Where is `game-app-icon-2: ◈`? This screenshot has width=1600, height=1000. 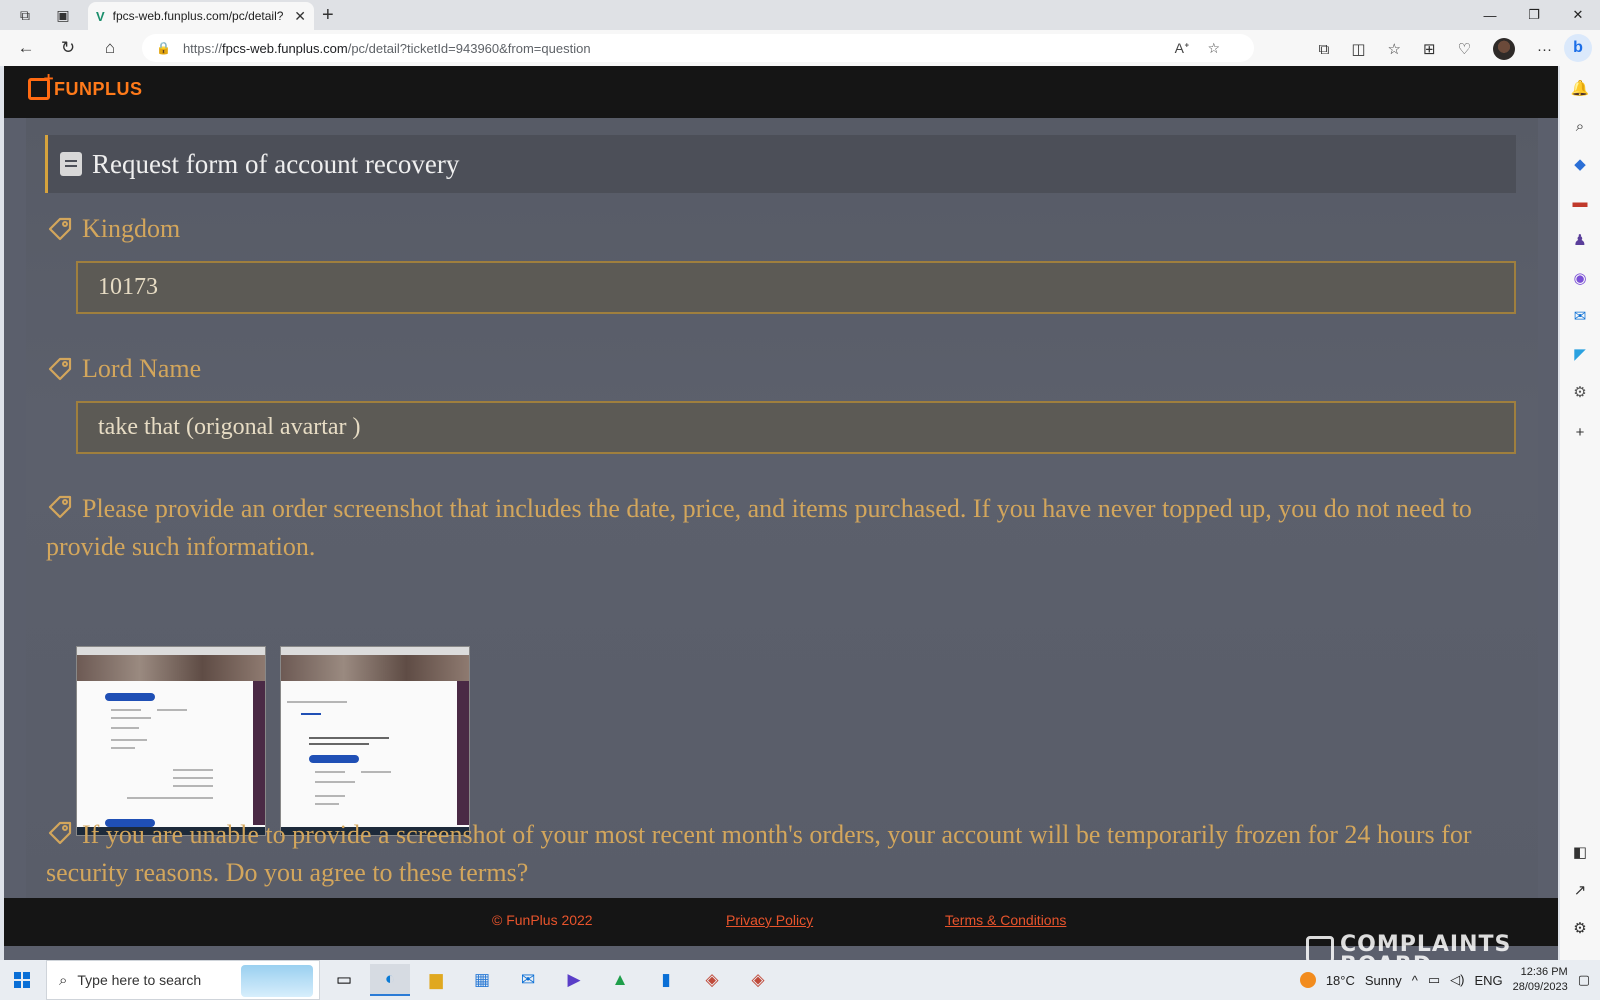 game-app-icon-2: ◈ is located at coordinates (758, 980).